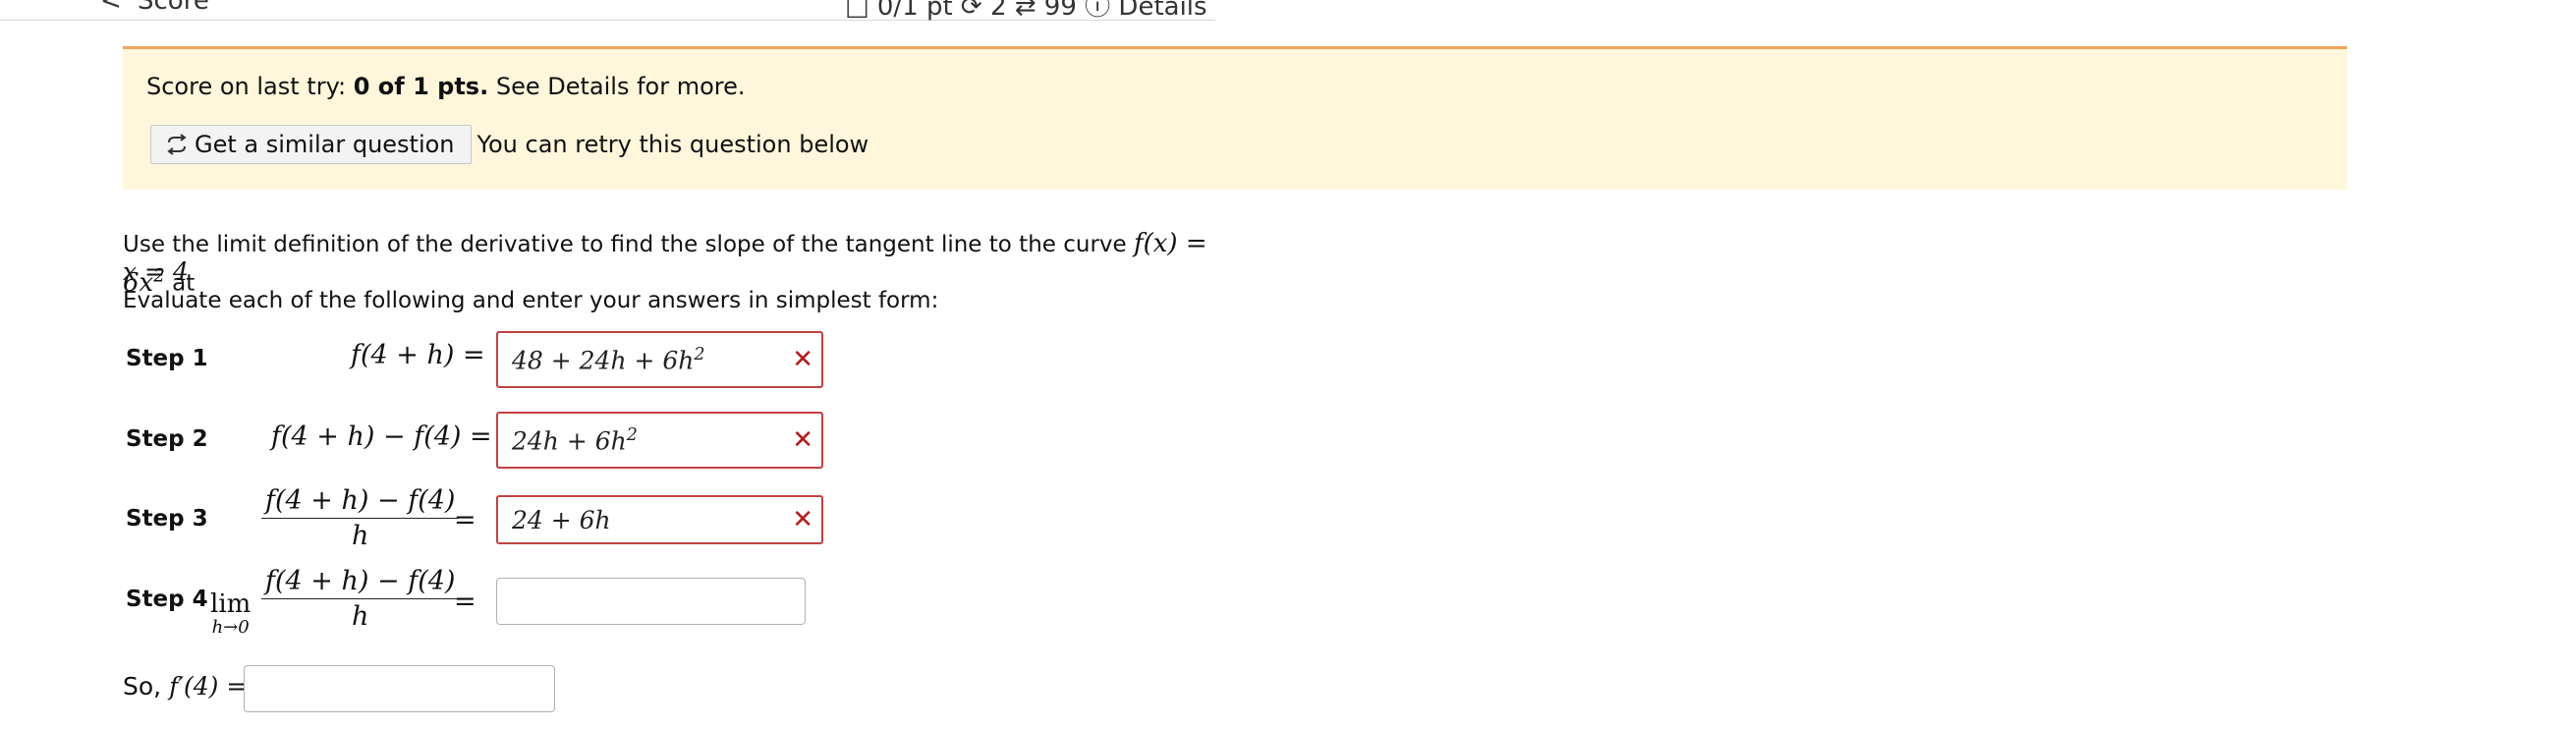  I want to click on limit-difference-quotient: f(4 + h) − f(4) h, so click(360, 599).